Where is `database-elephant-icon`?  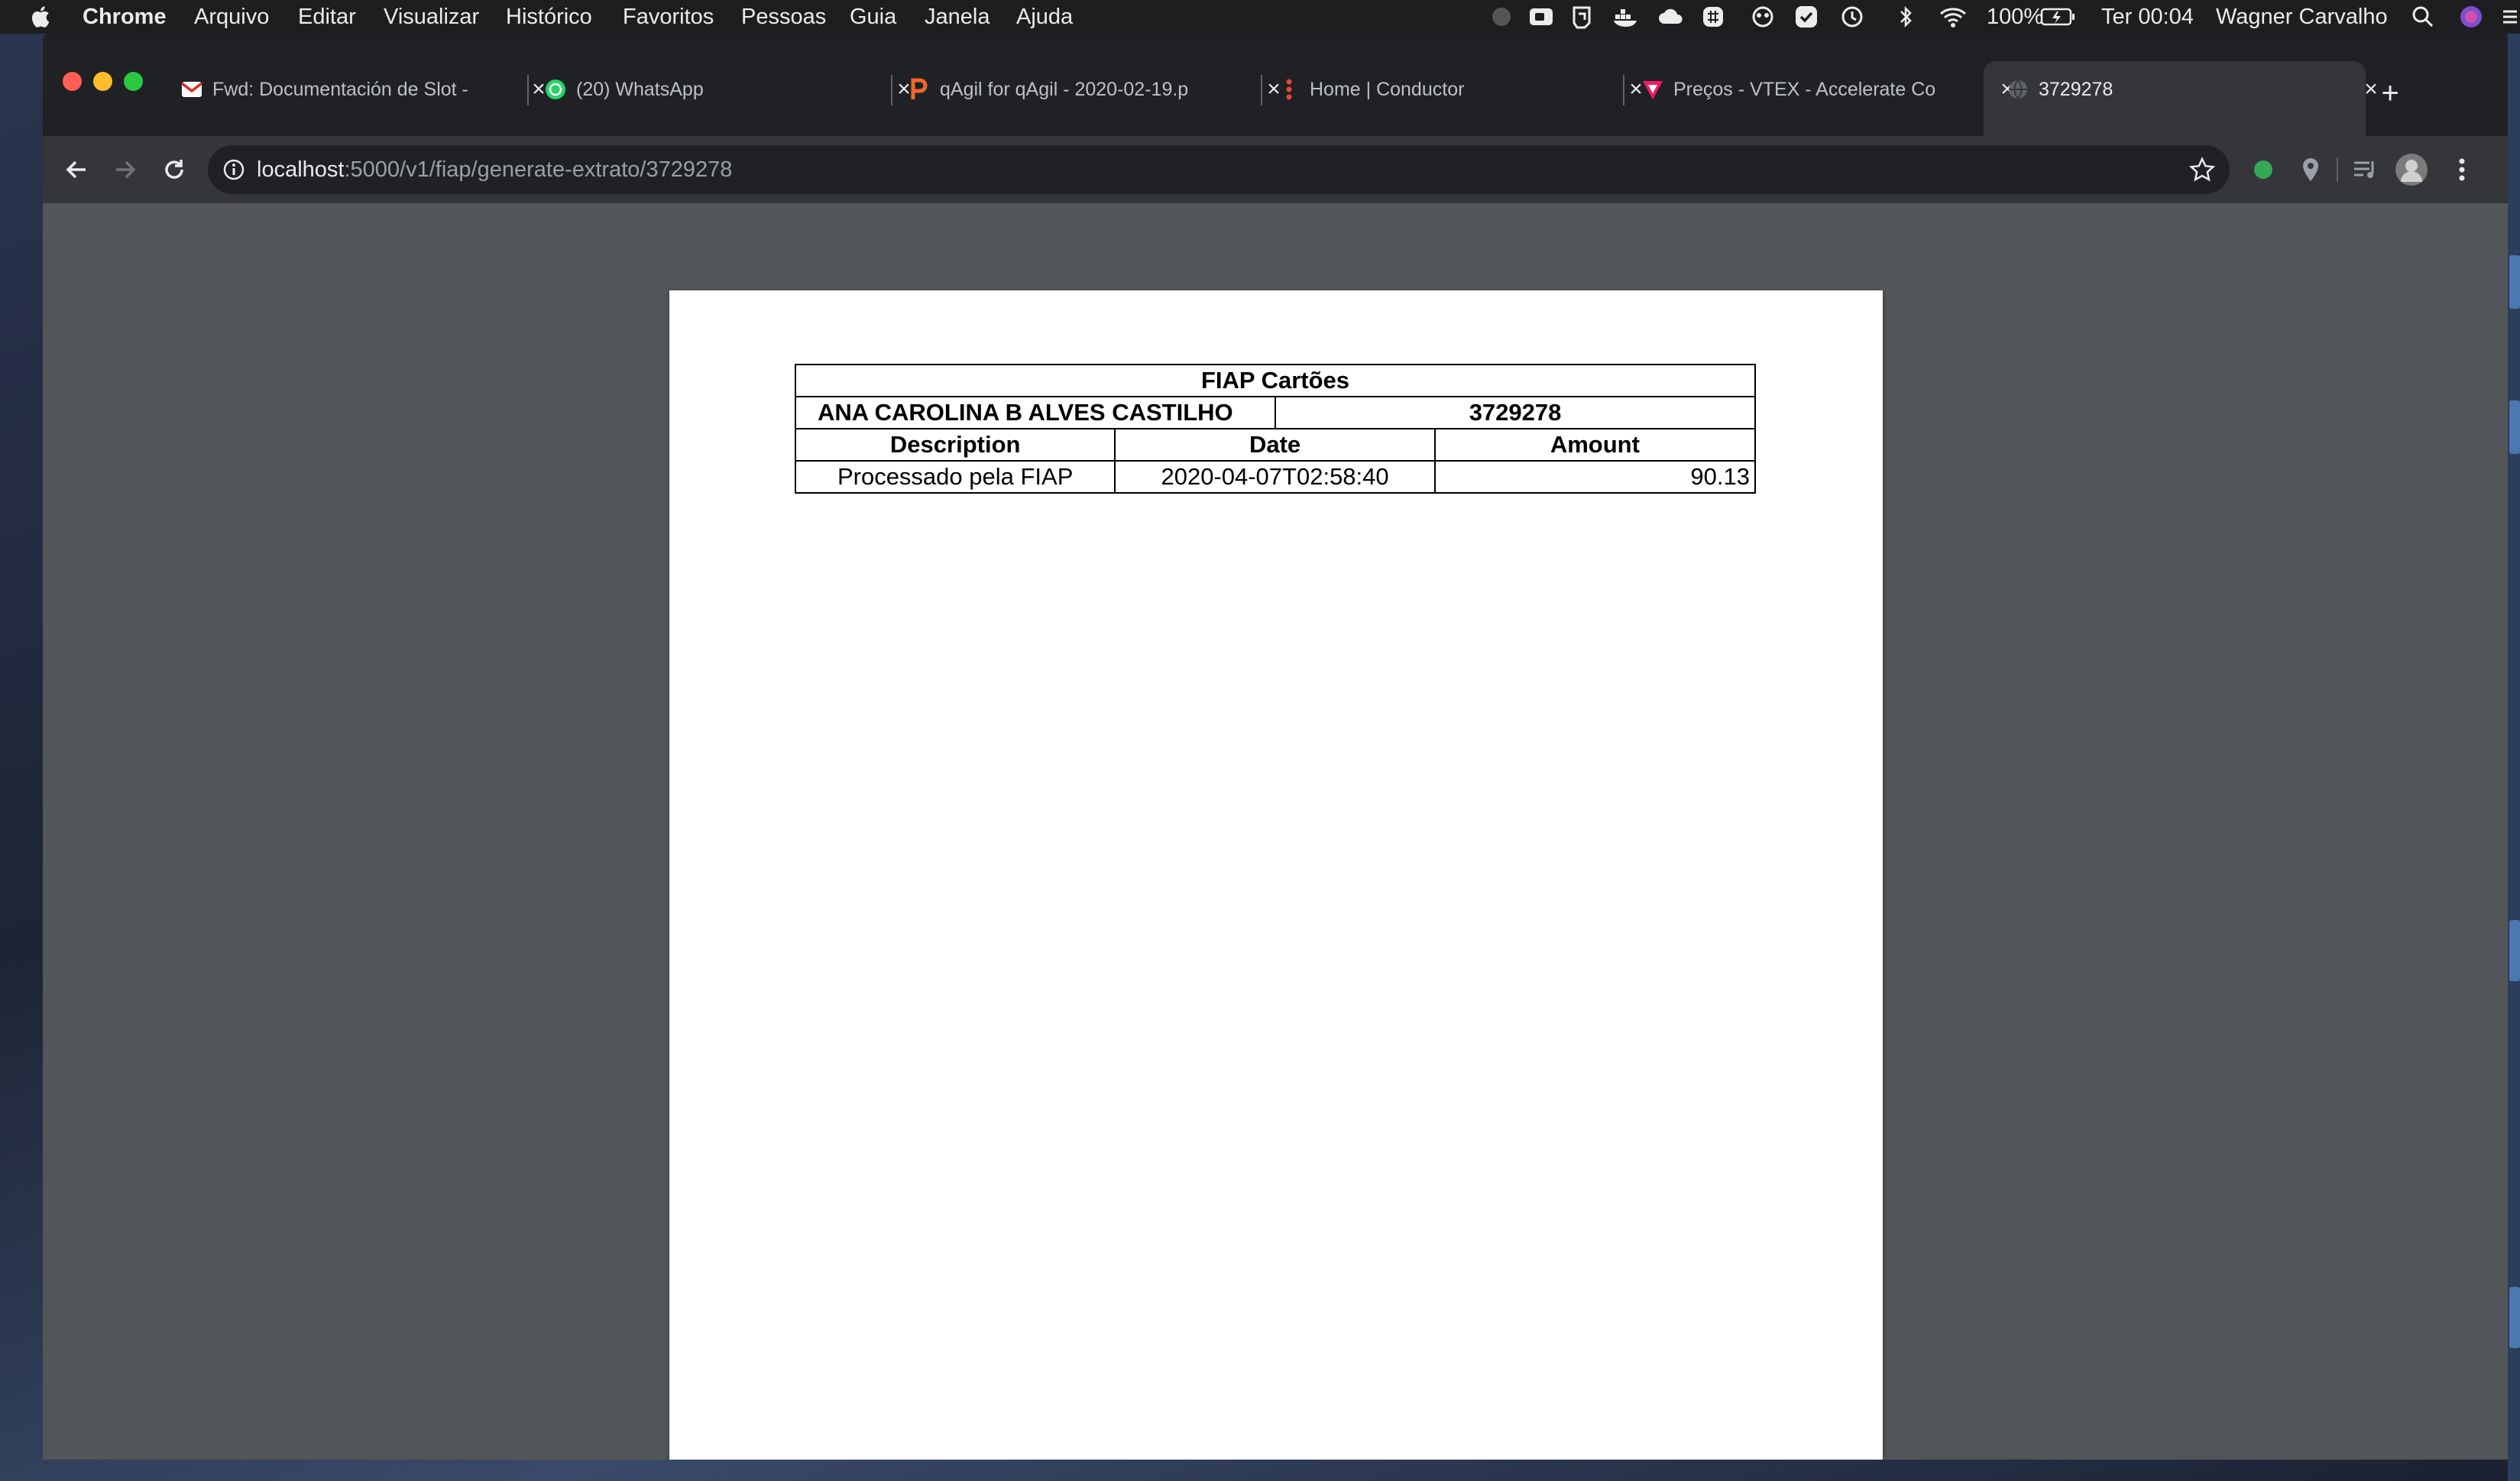
database-elephant-icon is located at coordinates (1581, 17).